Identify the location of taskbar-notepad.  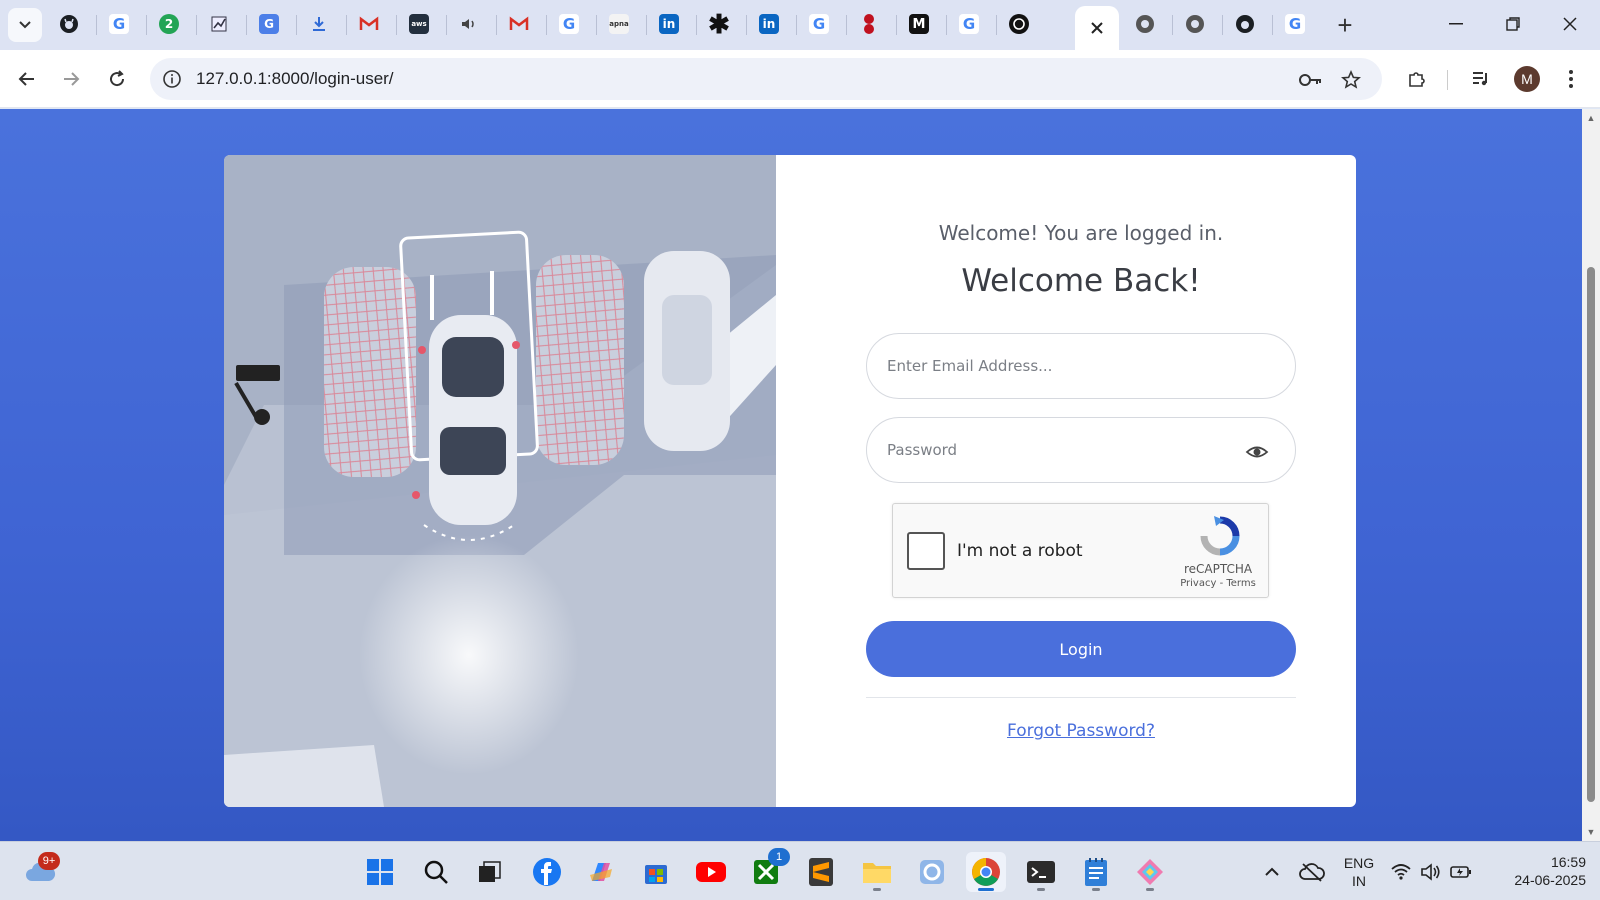
(1096, 872).